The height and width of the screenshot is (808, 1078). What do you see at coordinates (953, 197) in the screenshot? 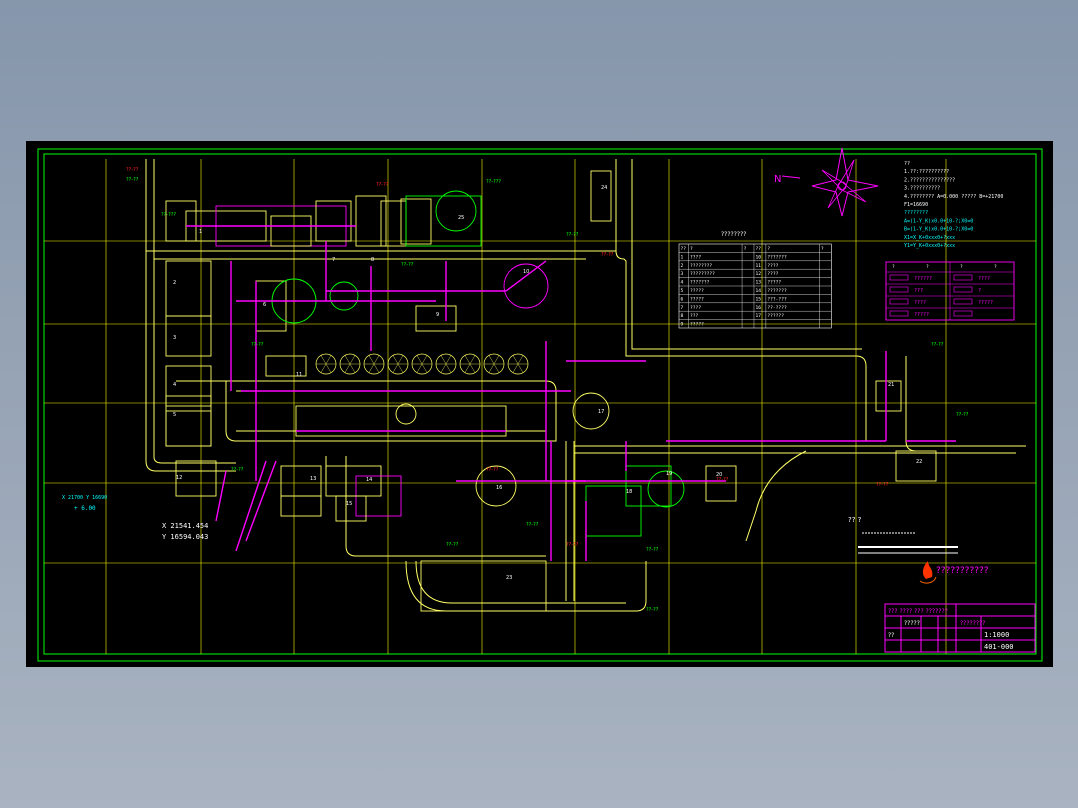
I see `note-line: 4.???????? A=0.000 ????? B=+21700` at bounding box center [953, 197].